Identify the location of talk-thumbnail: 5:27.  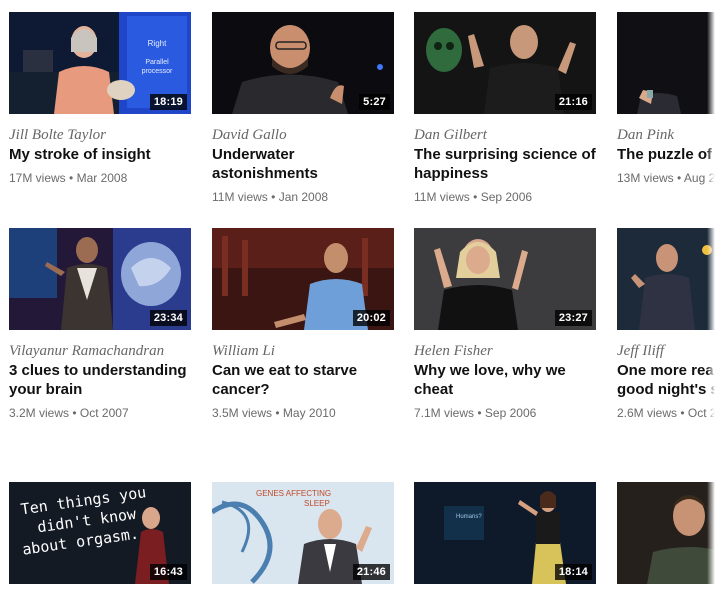
(303, 63).